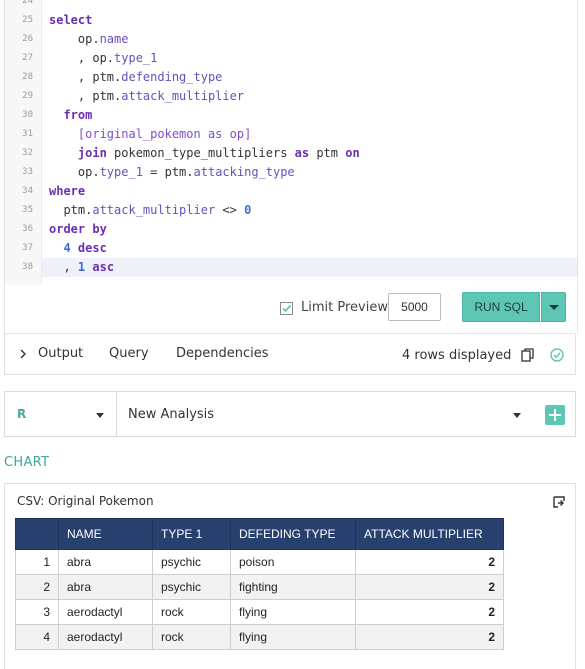 Image resolution: width=585 pixels, height=669 pixels. What do you see at coordinates (230, 210) in the screenshot?
I see `code-token: <>` at bounding box center [230, 210].